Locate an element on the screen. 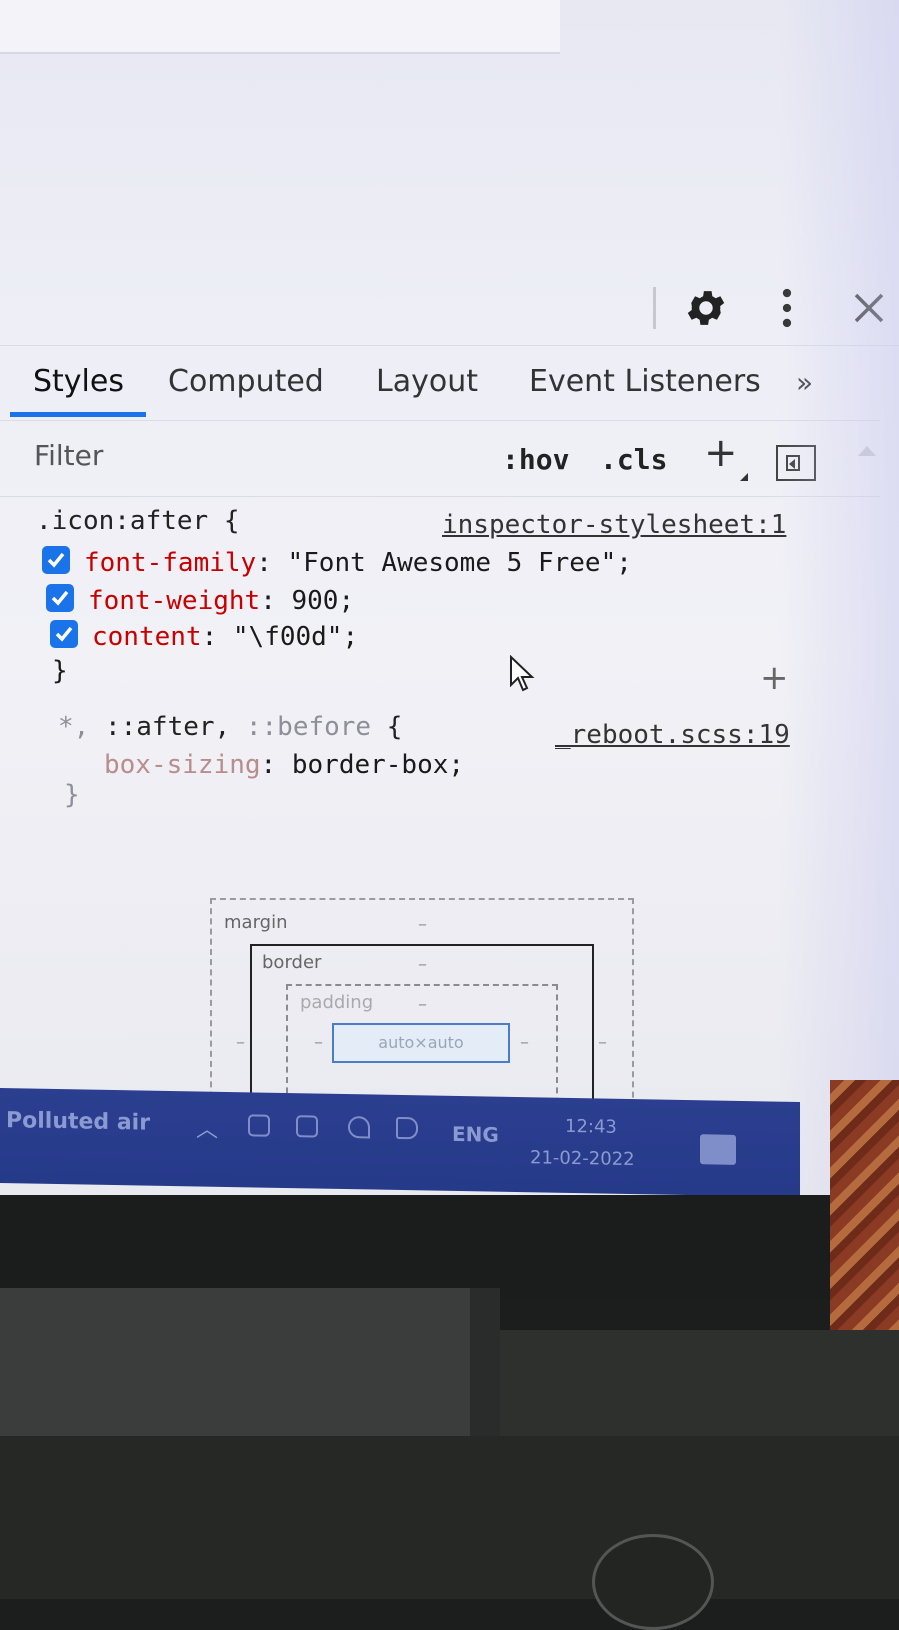 This screenshot has height=1630, width=899. clock-date: 21-02-2022 is located at coordinates (582, 1158).